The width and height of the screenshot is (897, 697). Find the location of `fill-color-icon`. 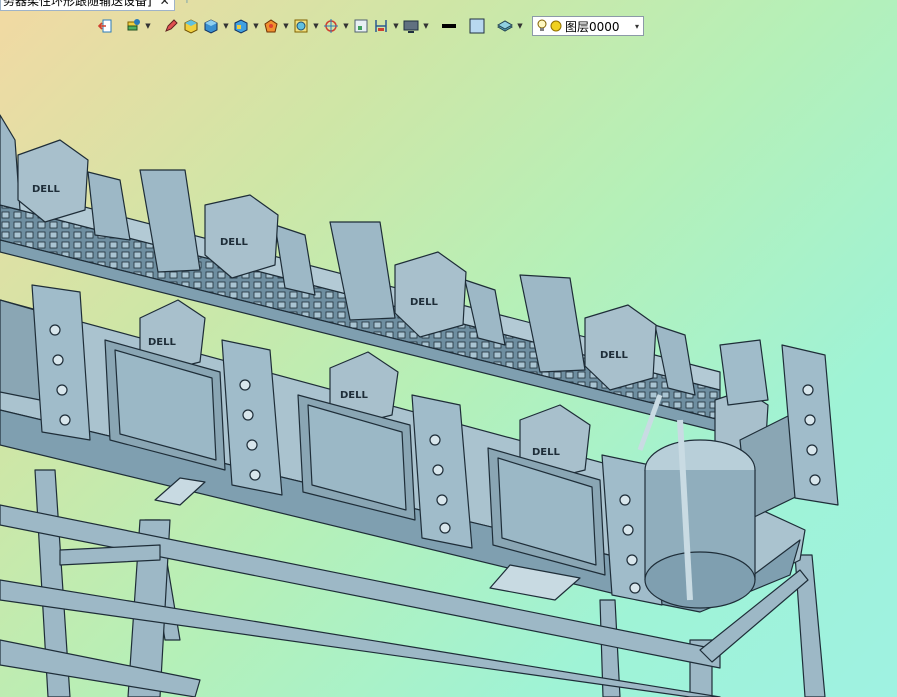

fill-color-icon is located at coordinates (477, 26).